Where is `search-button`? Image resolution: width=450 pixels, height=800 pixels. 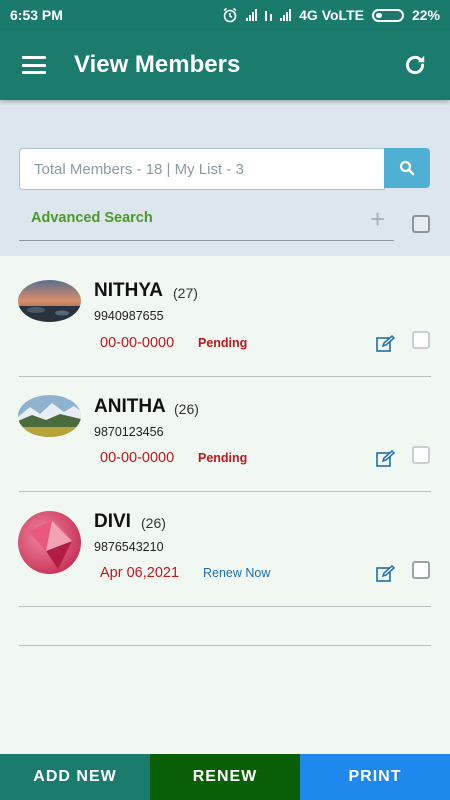
search-button is located at coordinates (407, 168).